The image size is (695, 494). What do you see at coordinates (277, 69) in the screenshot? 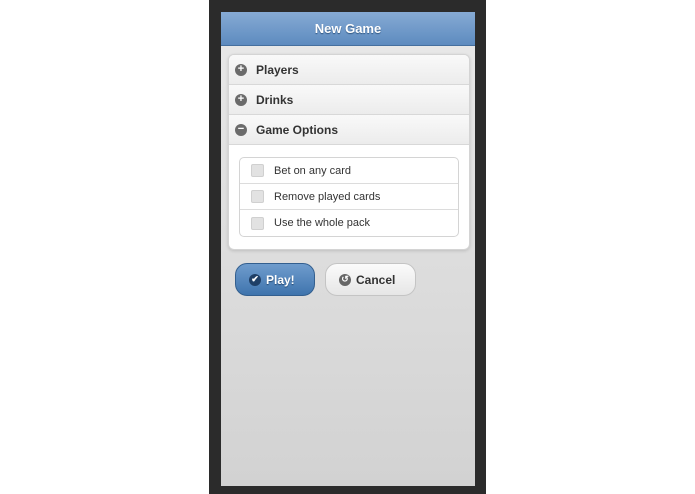
I see `accordion-label: Players` at bounding box center [277, 69].